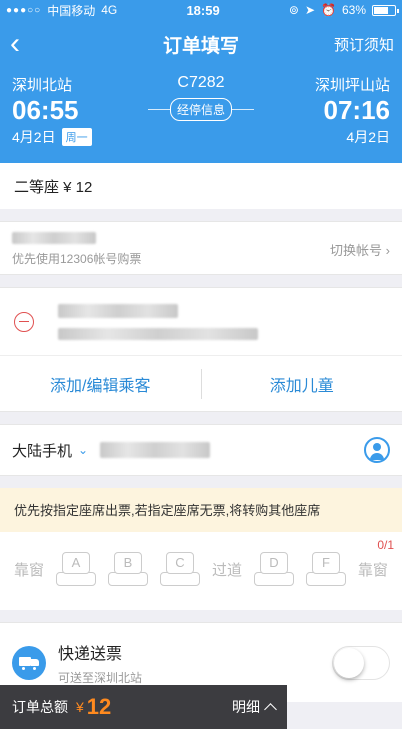 The image size is (402, 729). Describe the element at coordinates (353, 10) in the screenshot. I see `battery-percent: 63%` at that location.